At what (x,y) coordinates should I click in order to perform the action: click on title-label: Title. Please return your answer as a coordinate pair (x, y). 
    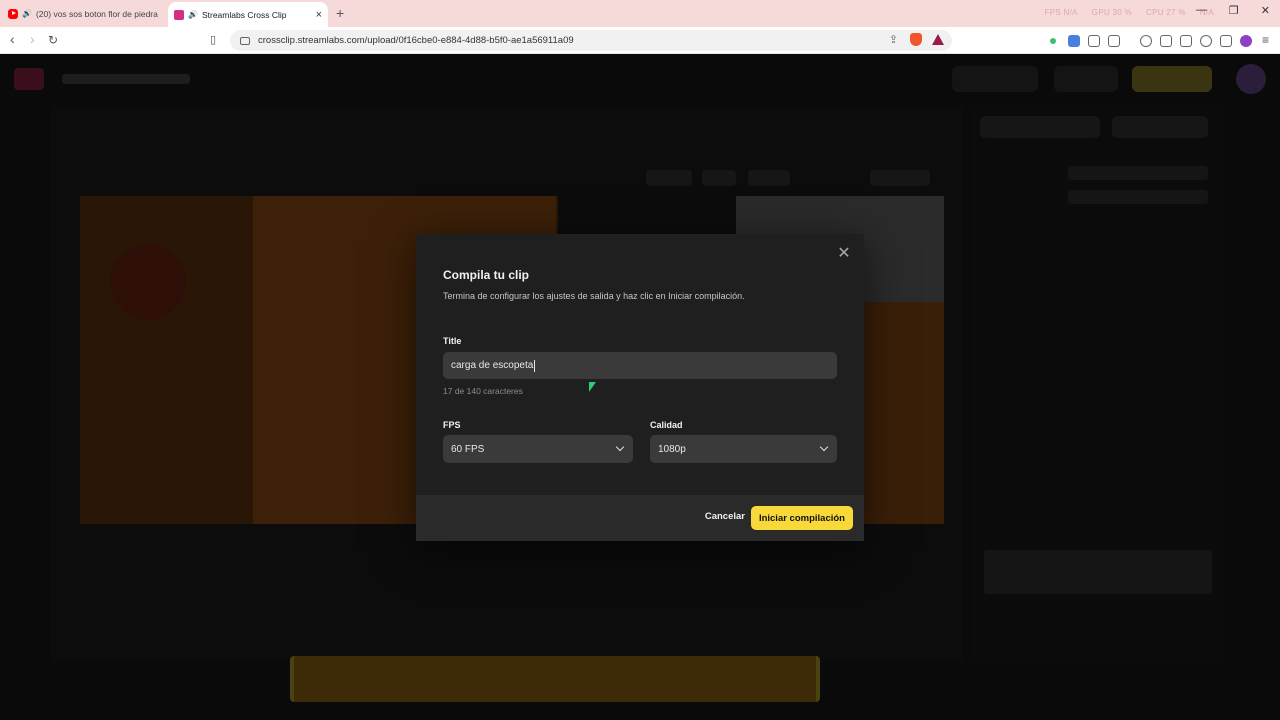
    Looking at the image, I should click on (452, 341).